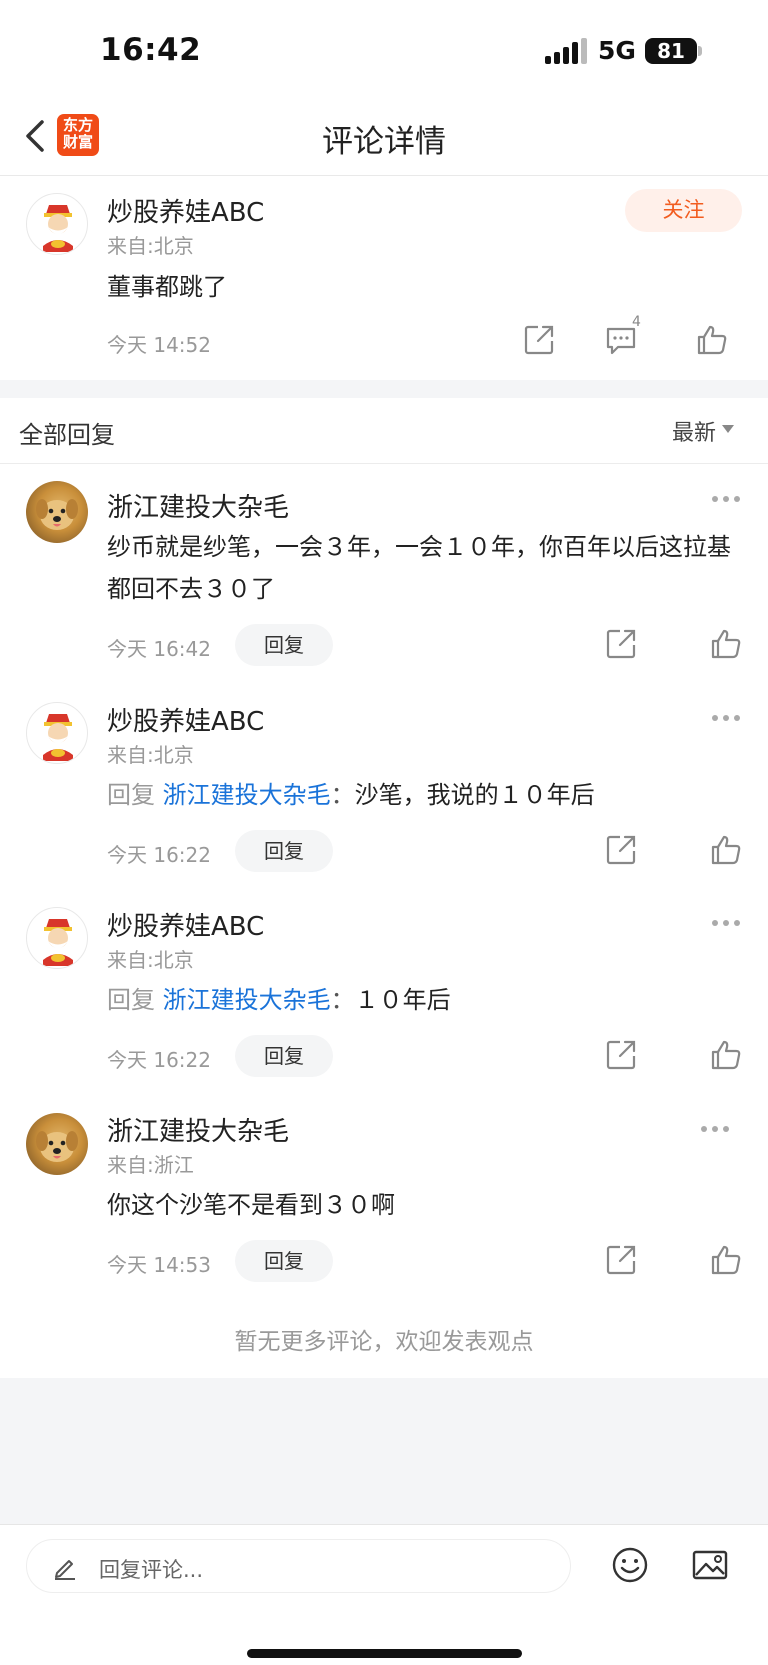  I want to click on status-bar: 16:42 5G 81, so click(384, 50).